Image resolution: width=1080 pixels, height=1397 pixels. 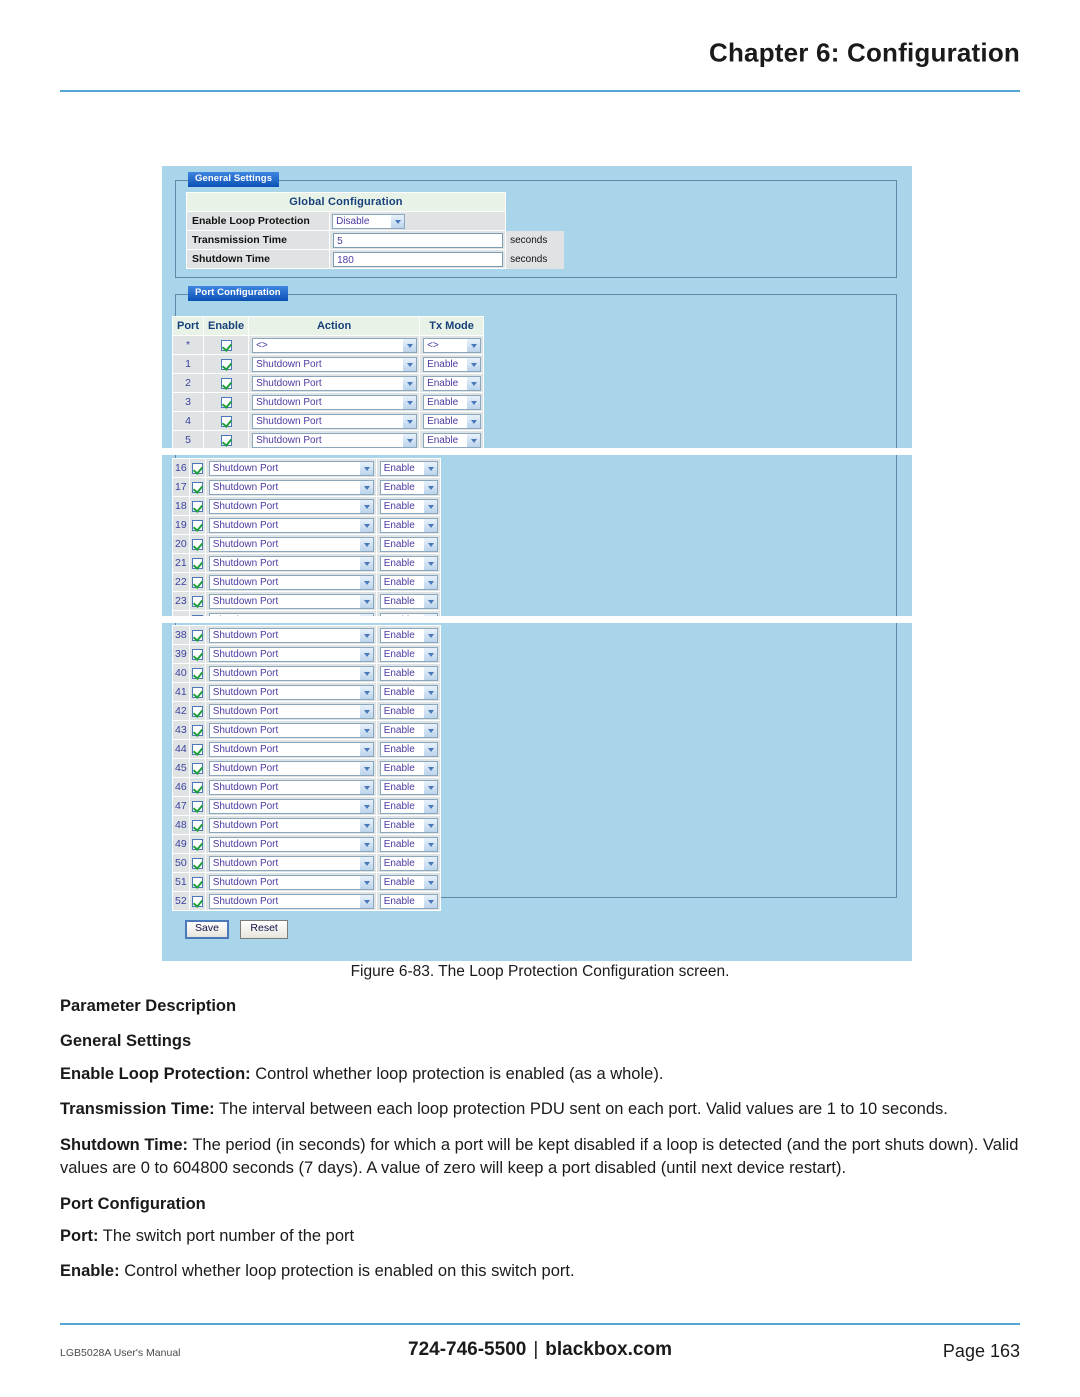 I want to click on port-txmode-cell: <>, so click(x=452, y=345).